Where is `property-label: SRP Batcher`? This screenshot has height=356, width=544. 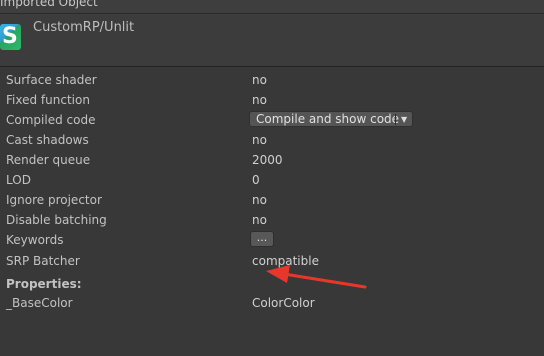
property-label: SRP Batcher is located at coordinates (43, 261).